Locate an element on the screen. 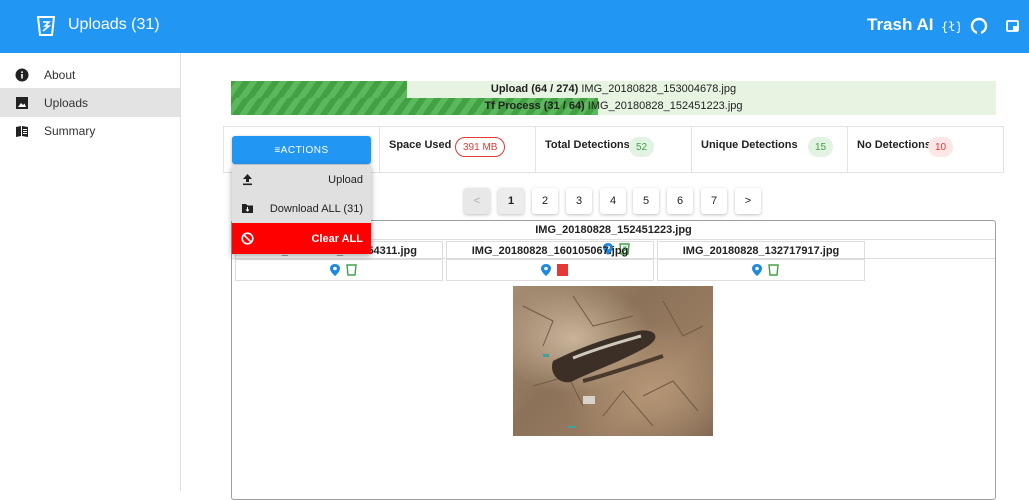 This screenshot has height=500, width=1029. stat-space-used: Space Used 391 MB is located at coordinates (458, 149).